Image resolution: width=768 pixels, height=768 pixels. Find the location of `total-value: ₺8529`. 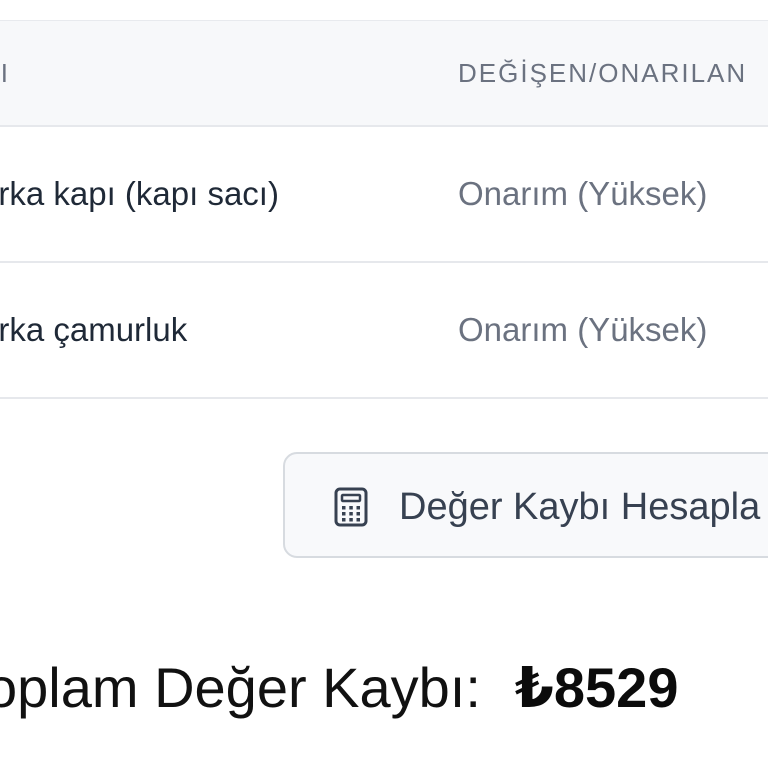

total-value: ₺8529 is located at coordinates (596, 687).